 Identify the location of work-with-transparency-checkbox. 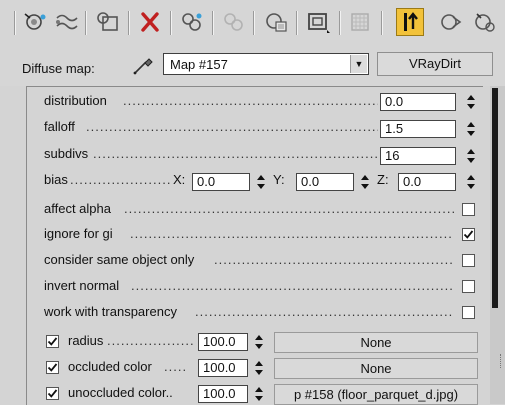
(468, 312).